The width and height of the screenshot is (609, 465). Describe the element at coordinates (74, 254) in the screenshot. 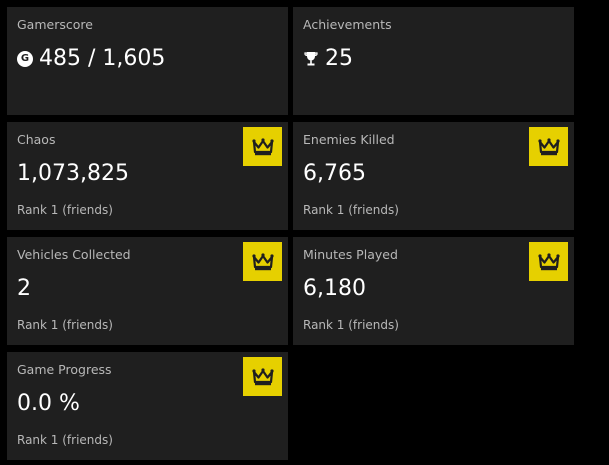

I see `tile-label: Vehicles Collected` at that location.